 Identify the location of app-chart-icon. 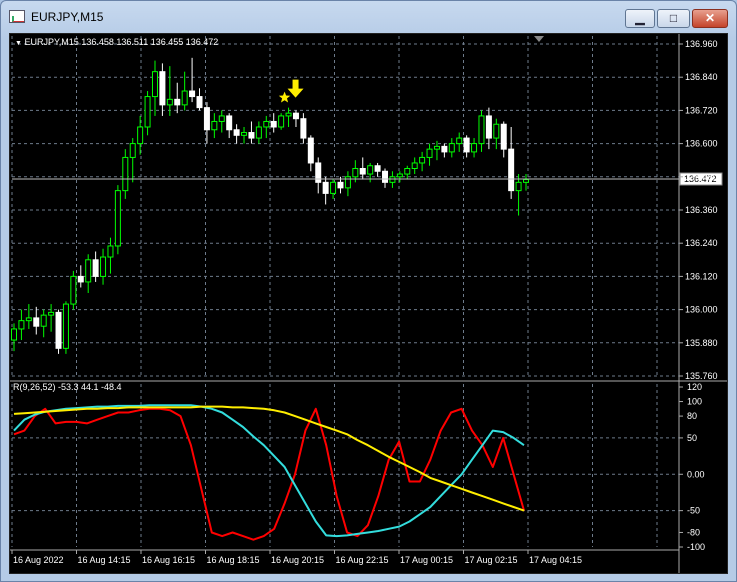
(17, 16).